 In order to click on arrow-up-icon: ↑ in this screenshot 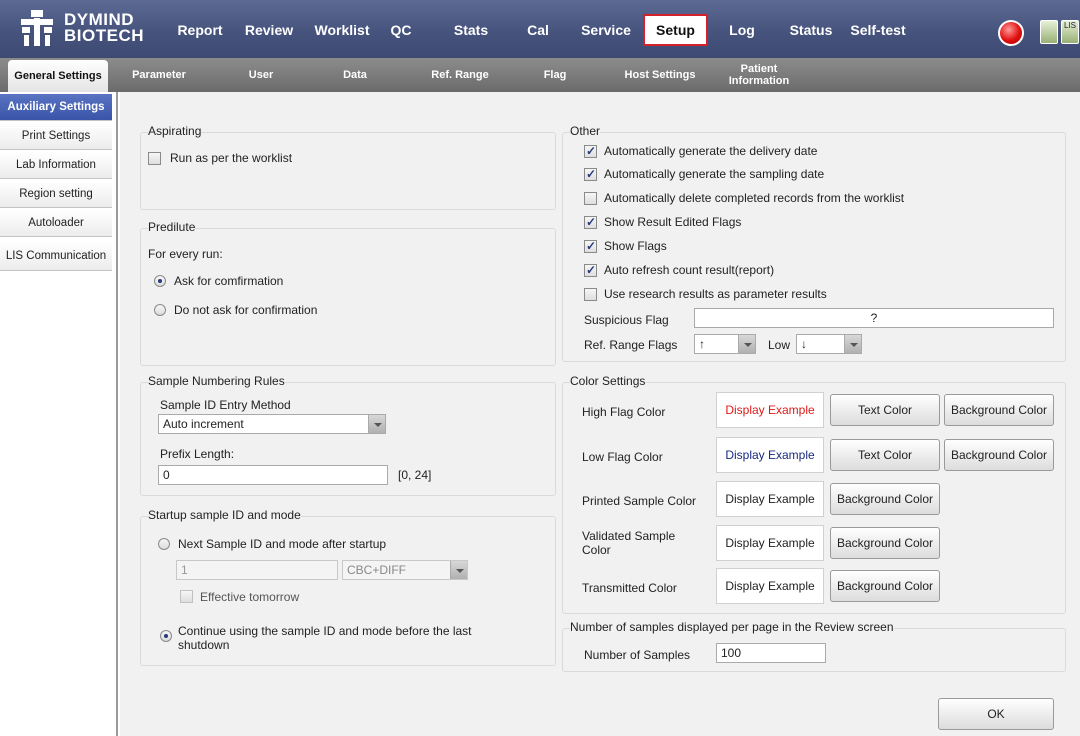, I will do `click(702, 344)`.